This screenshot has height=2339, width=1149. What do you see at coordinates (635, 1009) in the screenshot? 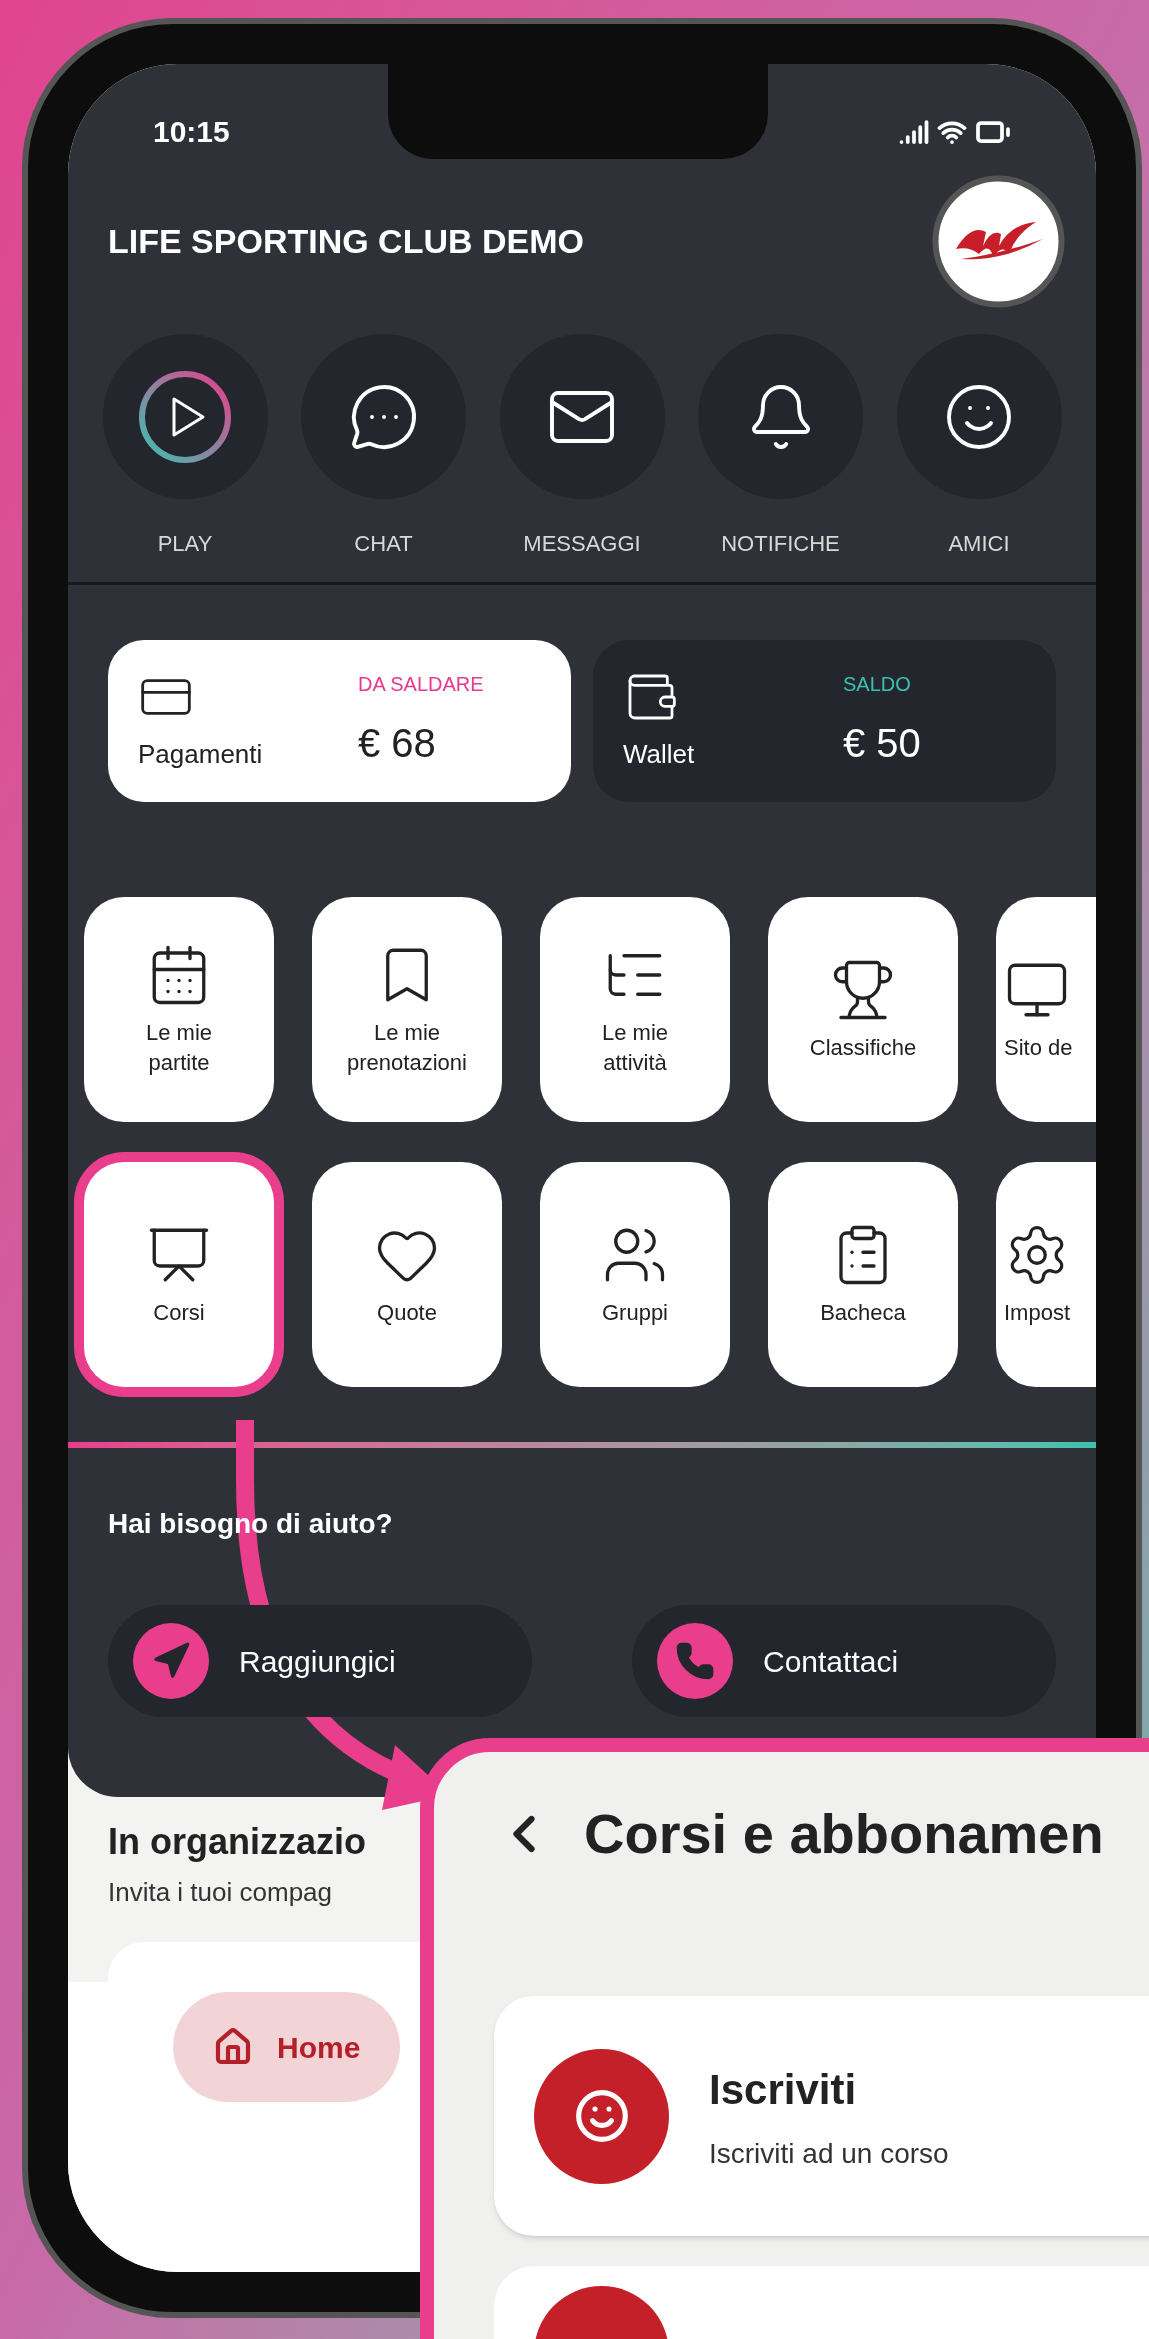
I see `menu-tile: Le mie attività` at bounding box center [635, 1009].